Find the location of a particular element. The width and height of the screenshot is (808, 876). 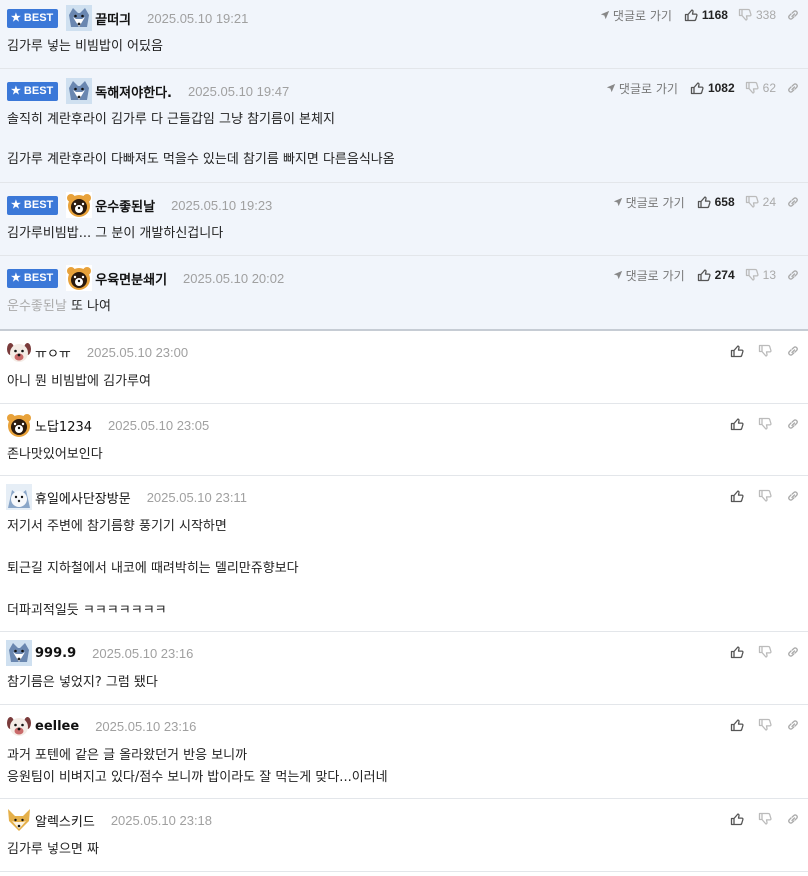

like-button: 1168 is located at coordinates (706, 15).